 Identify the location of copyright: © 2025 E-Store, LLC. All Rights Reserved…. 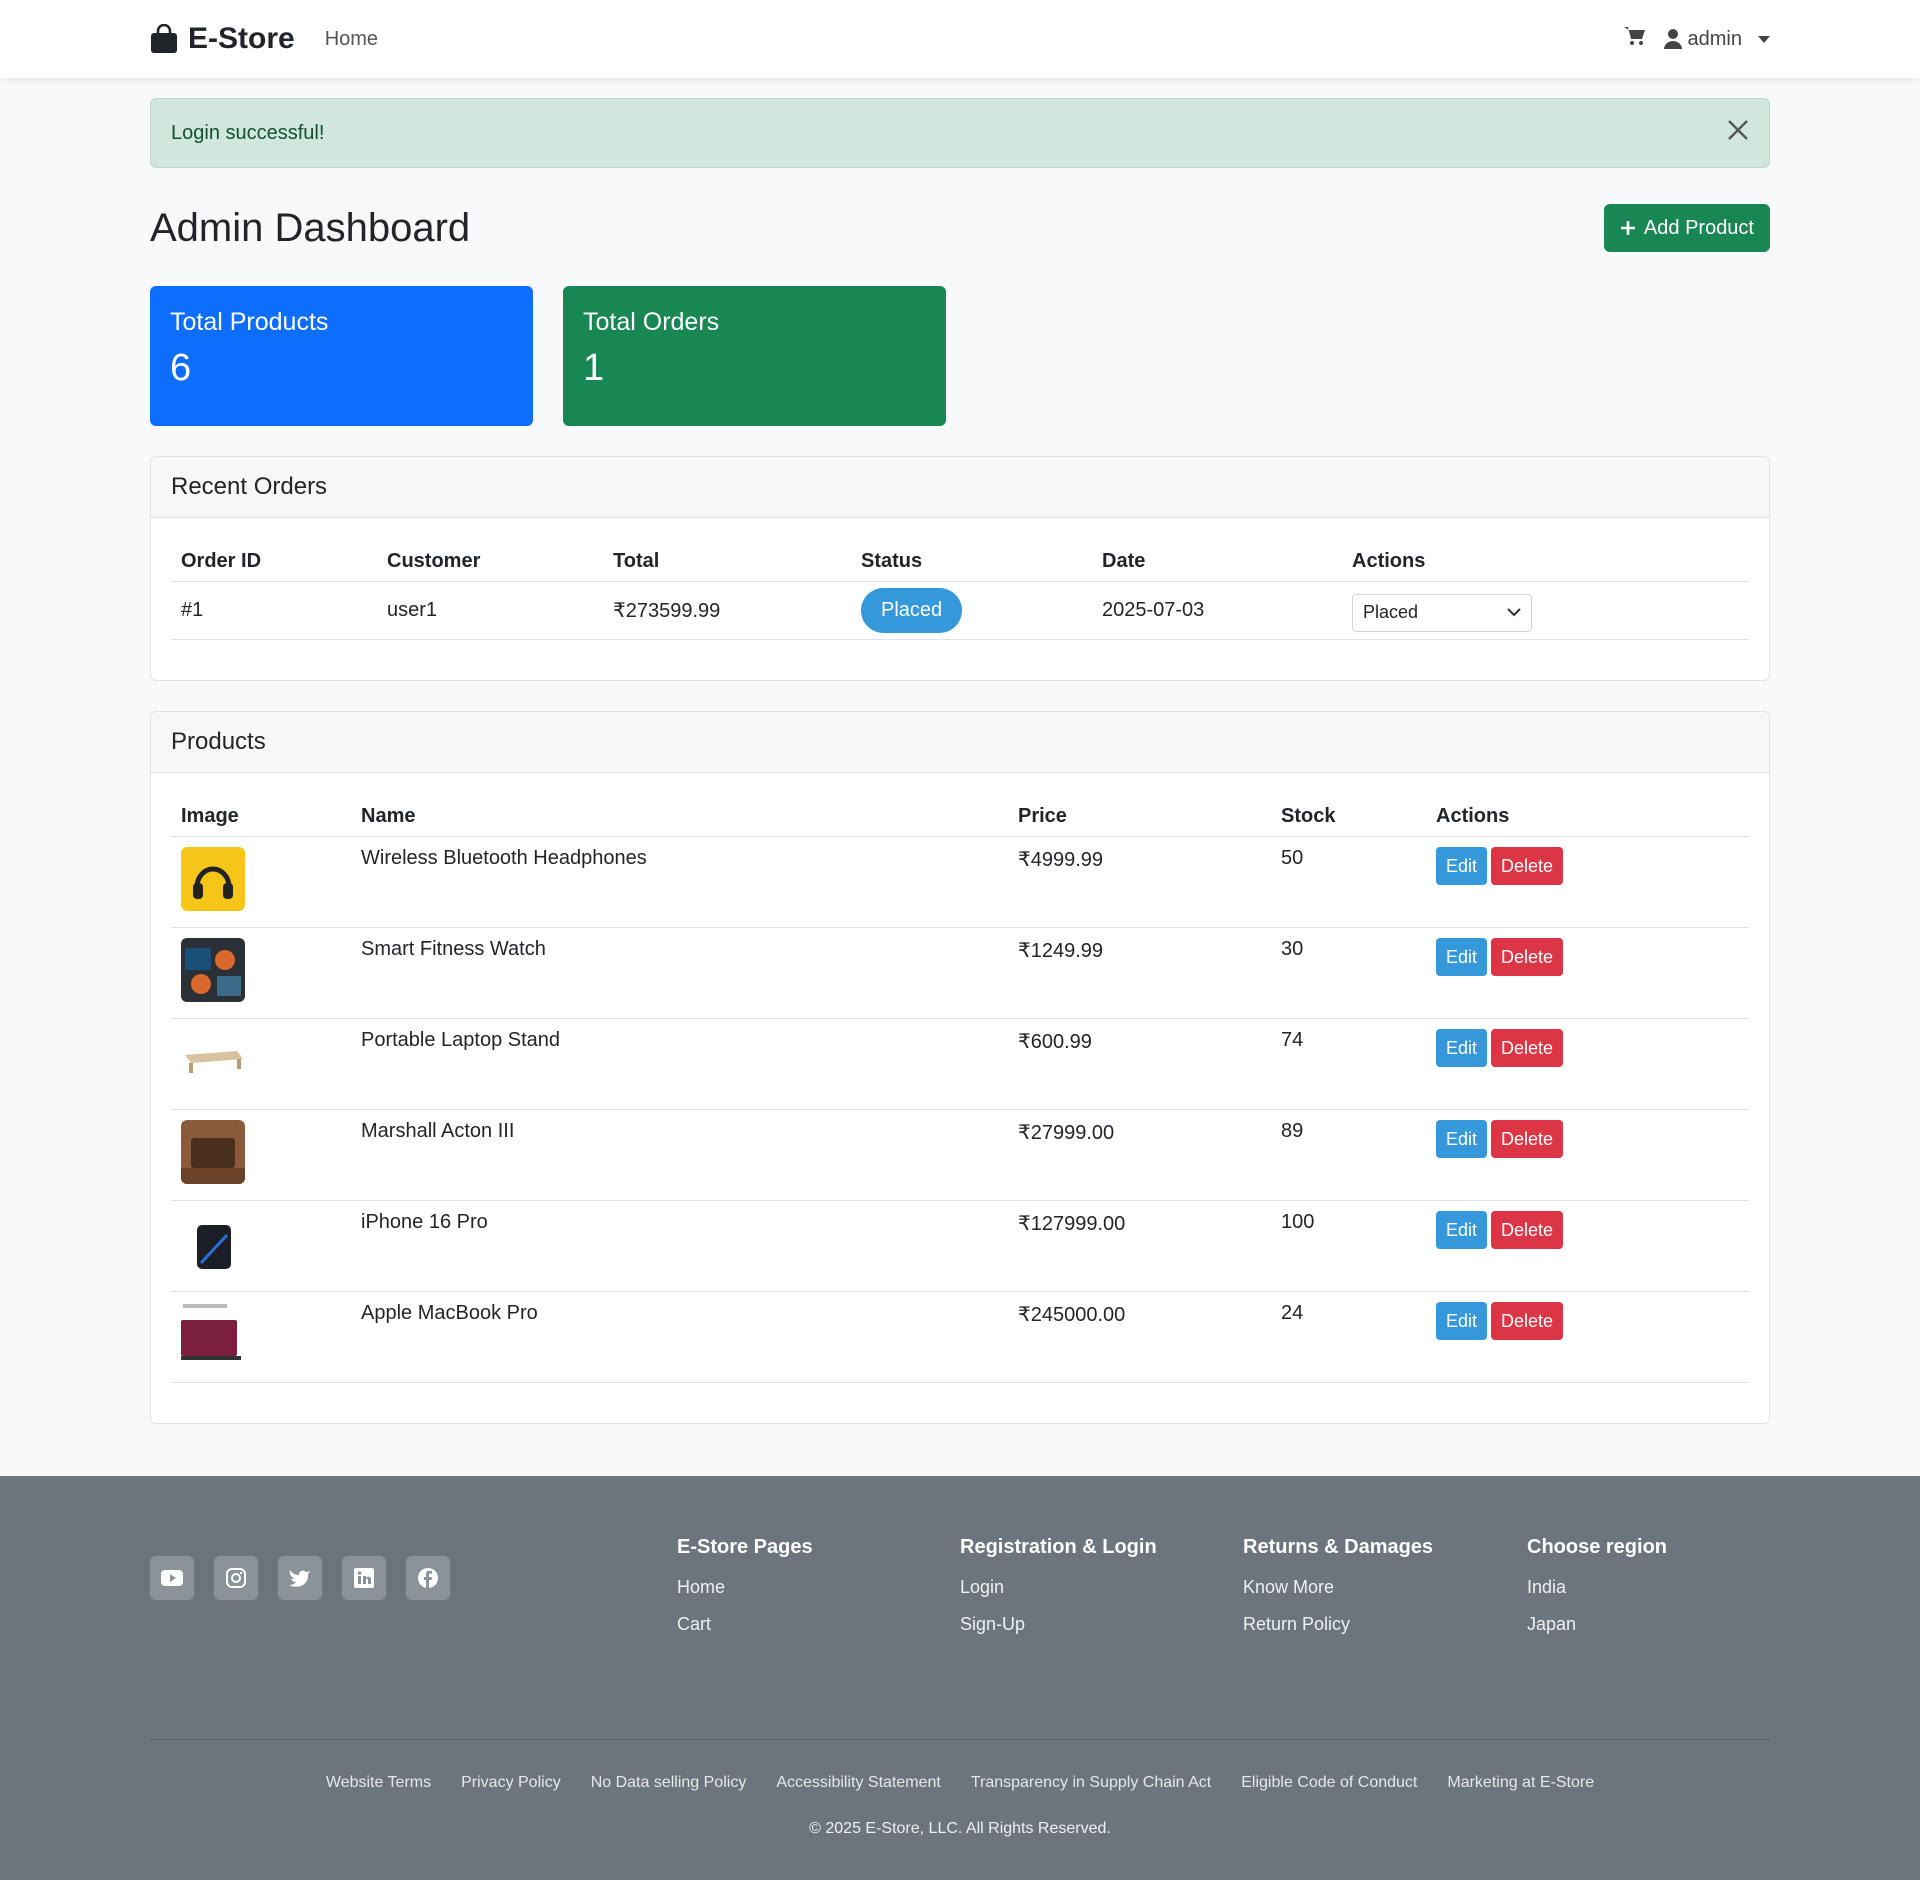
(960, 1828).